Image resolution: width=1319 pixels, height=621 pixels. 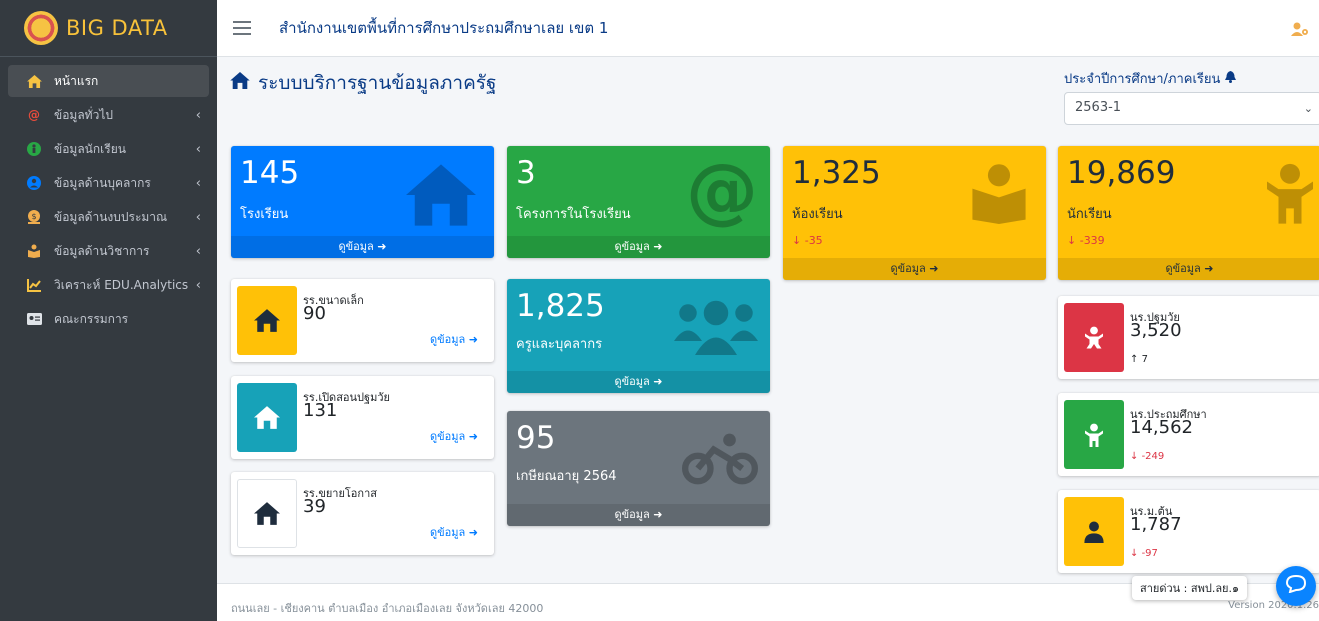 I want to click on page-title-text: ระบบบริการฐานข้อมูลภาครัฐ, so click(x=377, y=83).